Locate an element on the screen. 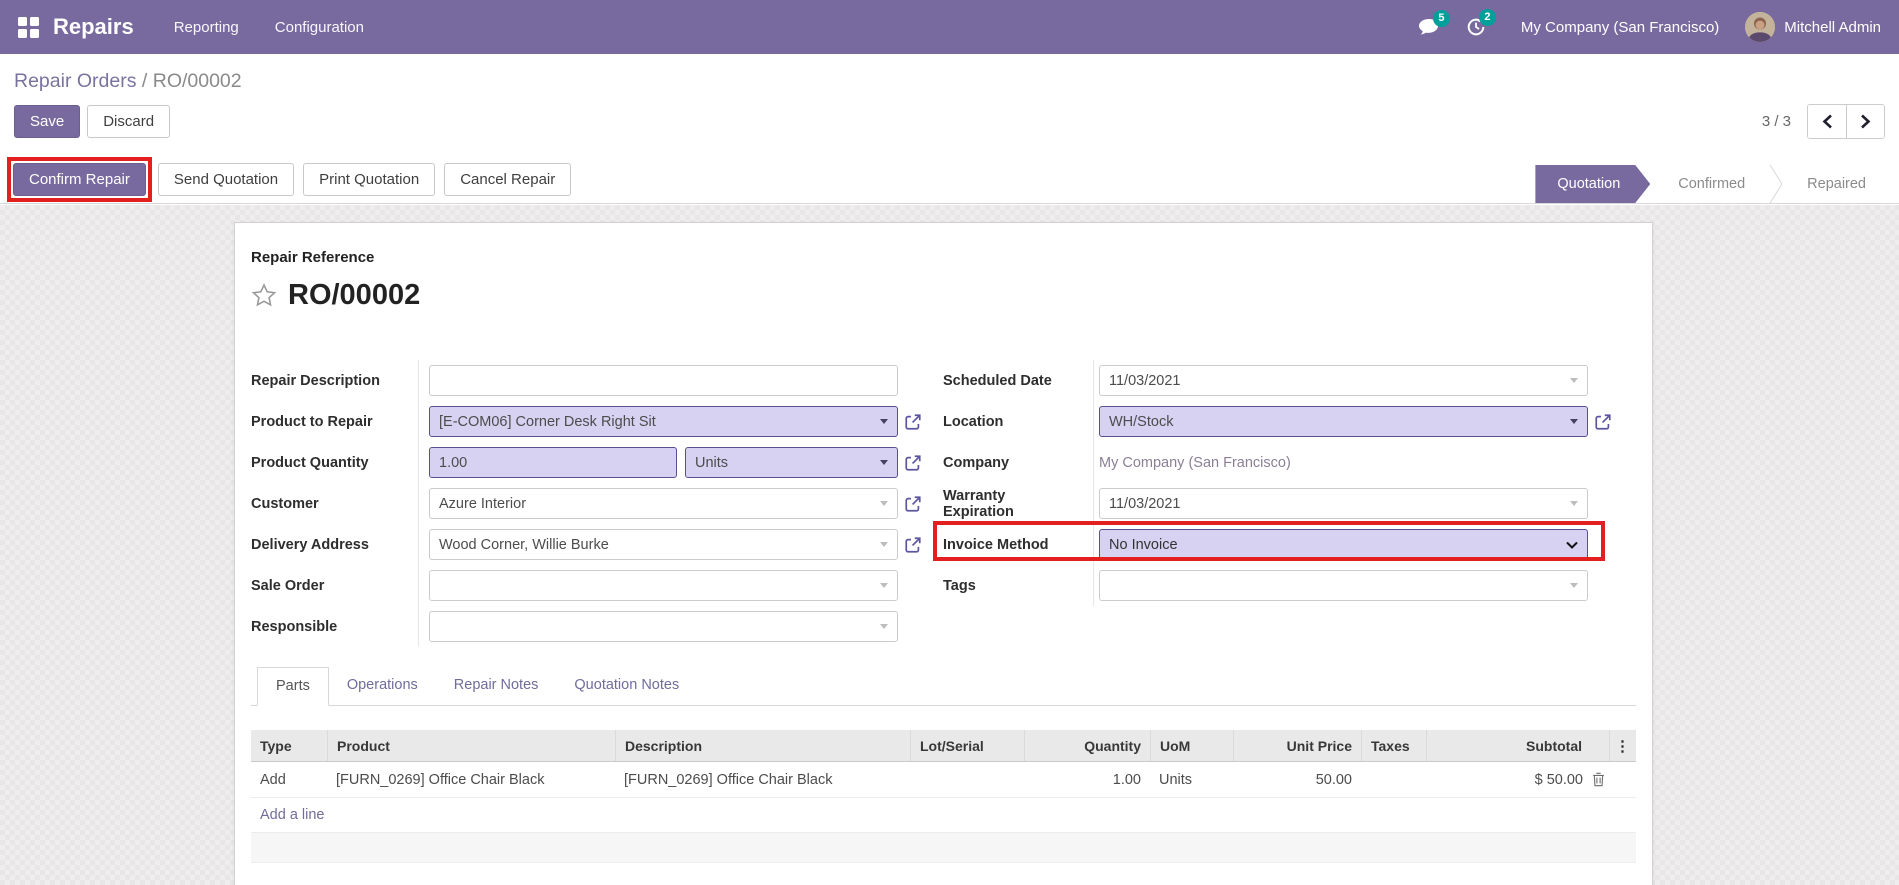 The height and width of the screenshot is (885, 1899). save-button: Save is located at coordinates (47, 121).